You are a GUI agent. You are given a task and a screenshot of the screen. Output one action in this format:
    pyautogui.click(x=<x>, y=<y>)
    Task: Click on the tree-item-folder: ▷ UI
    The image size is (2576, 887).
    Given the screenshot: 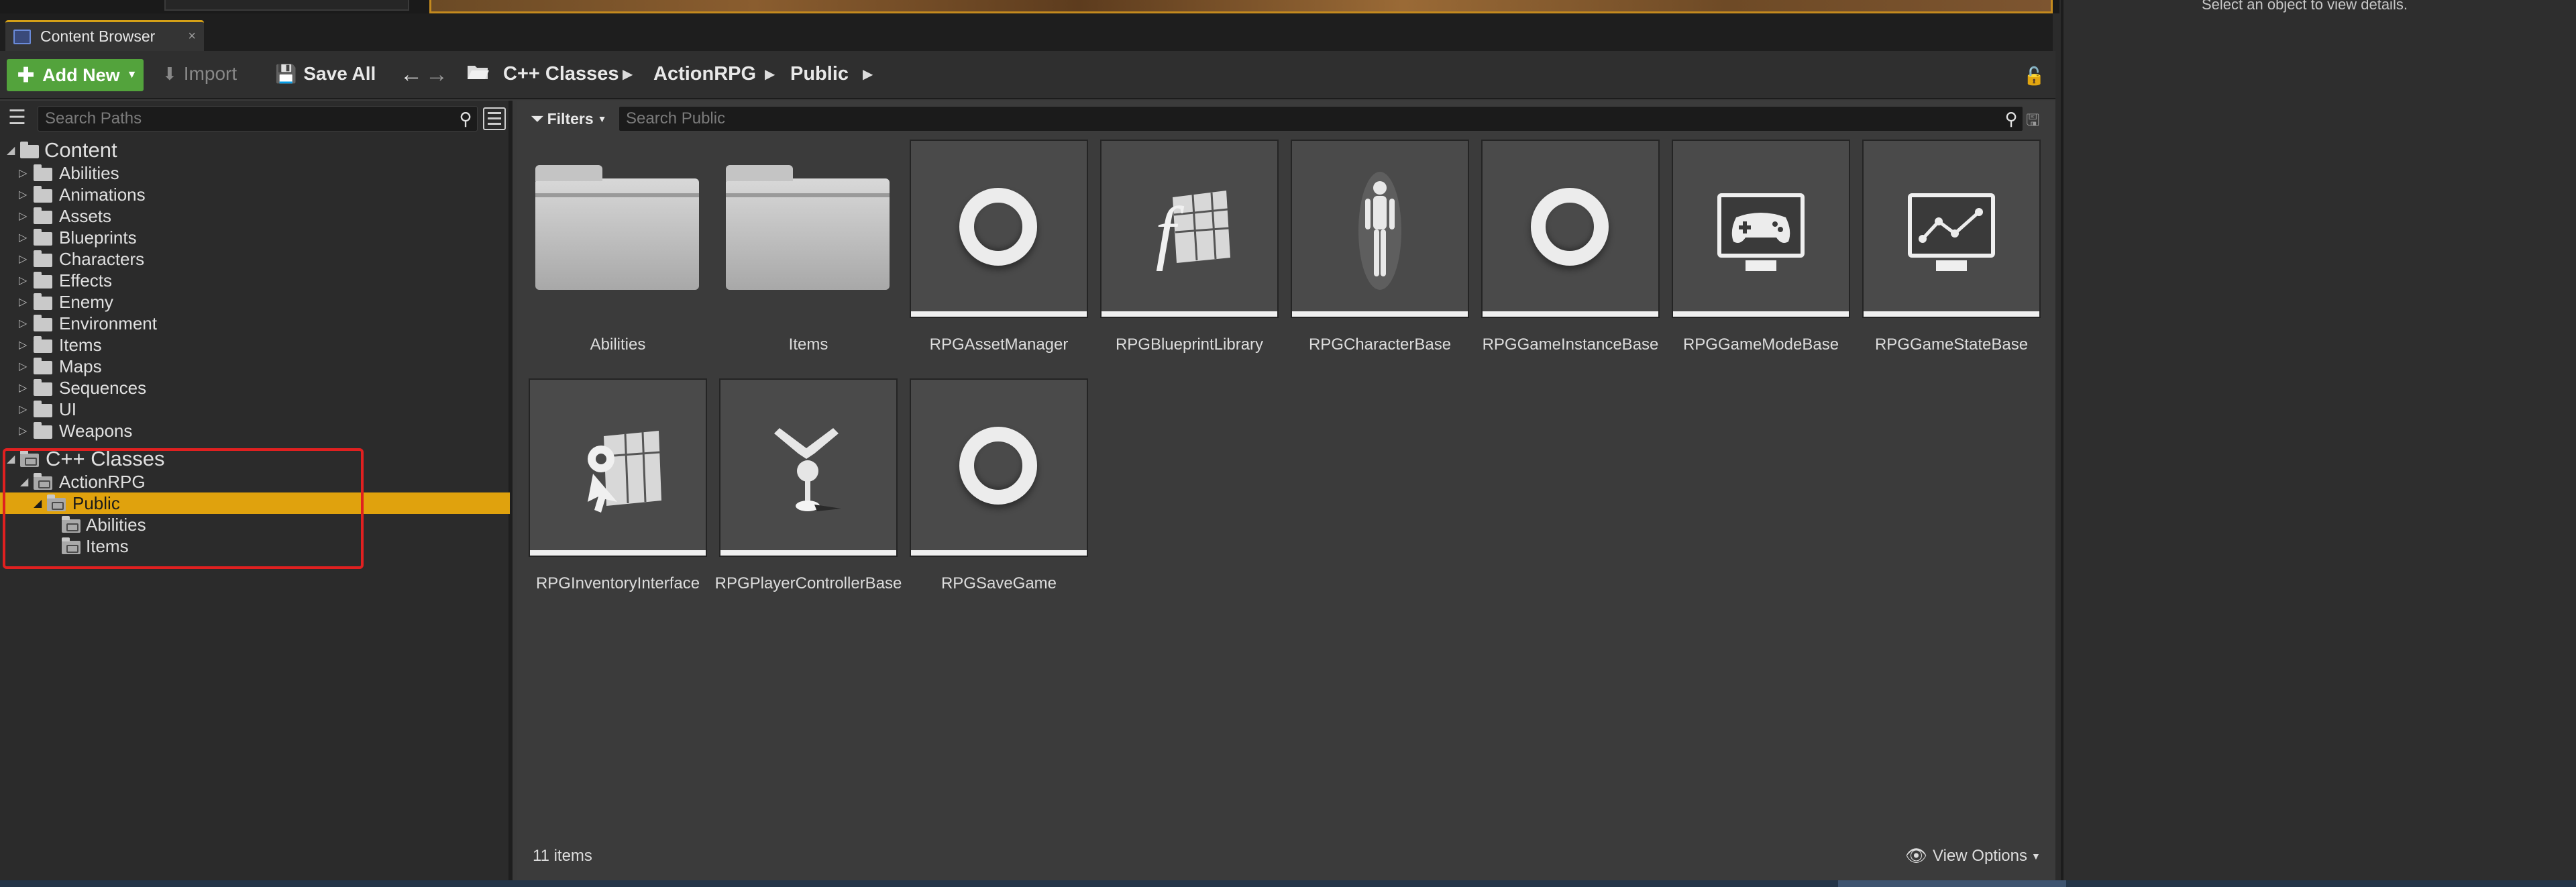 What is the action you would take?
    pyautogui.click(x=255, y=410)
    